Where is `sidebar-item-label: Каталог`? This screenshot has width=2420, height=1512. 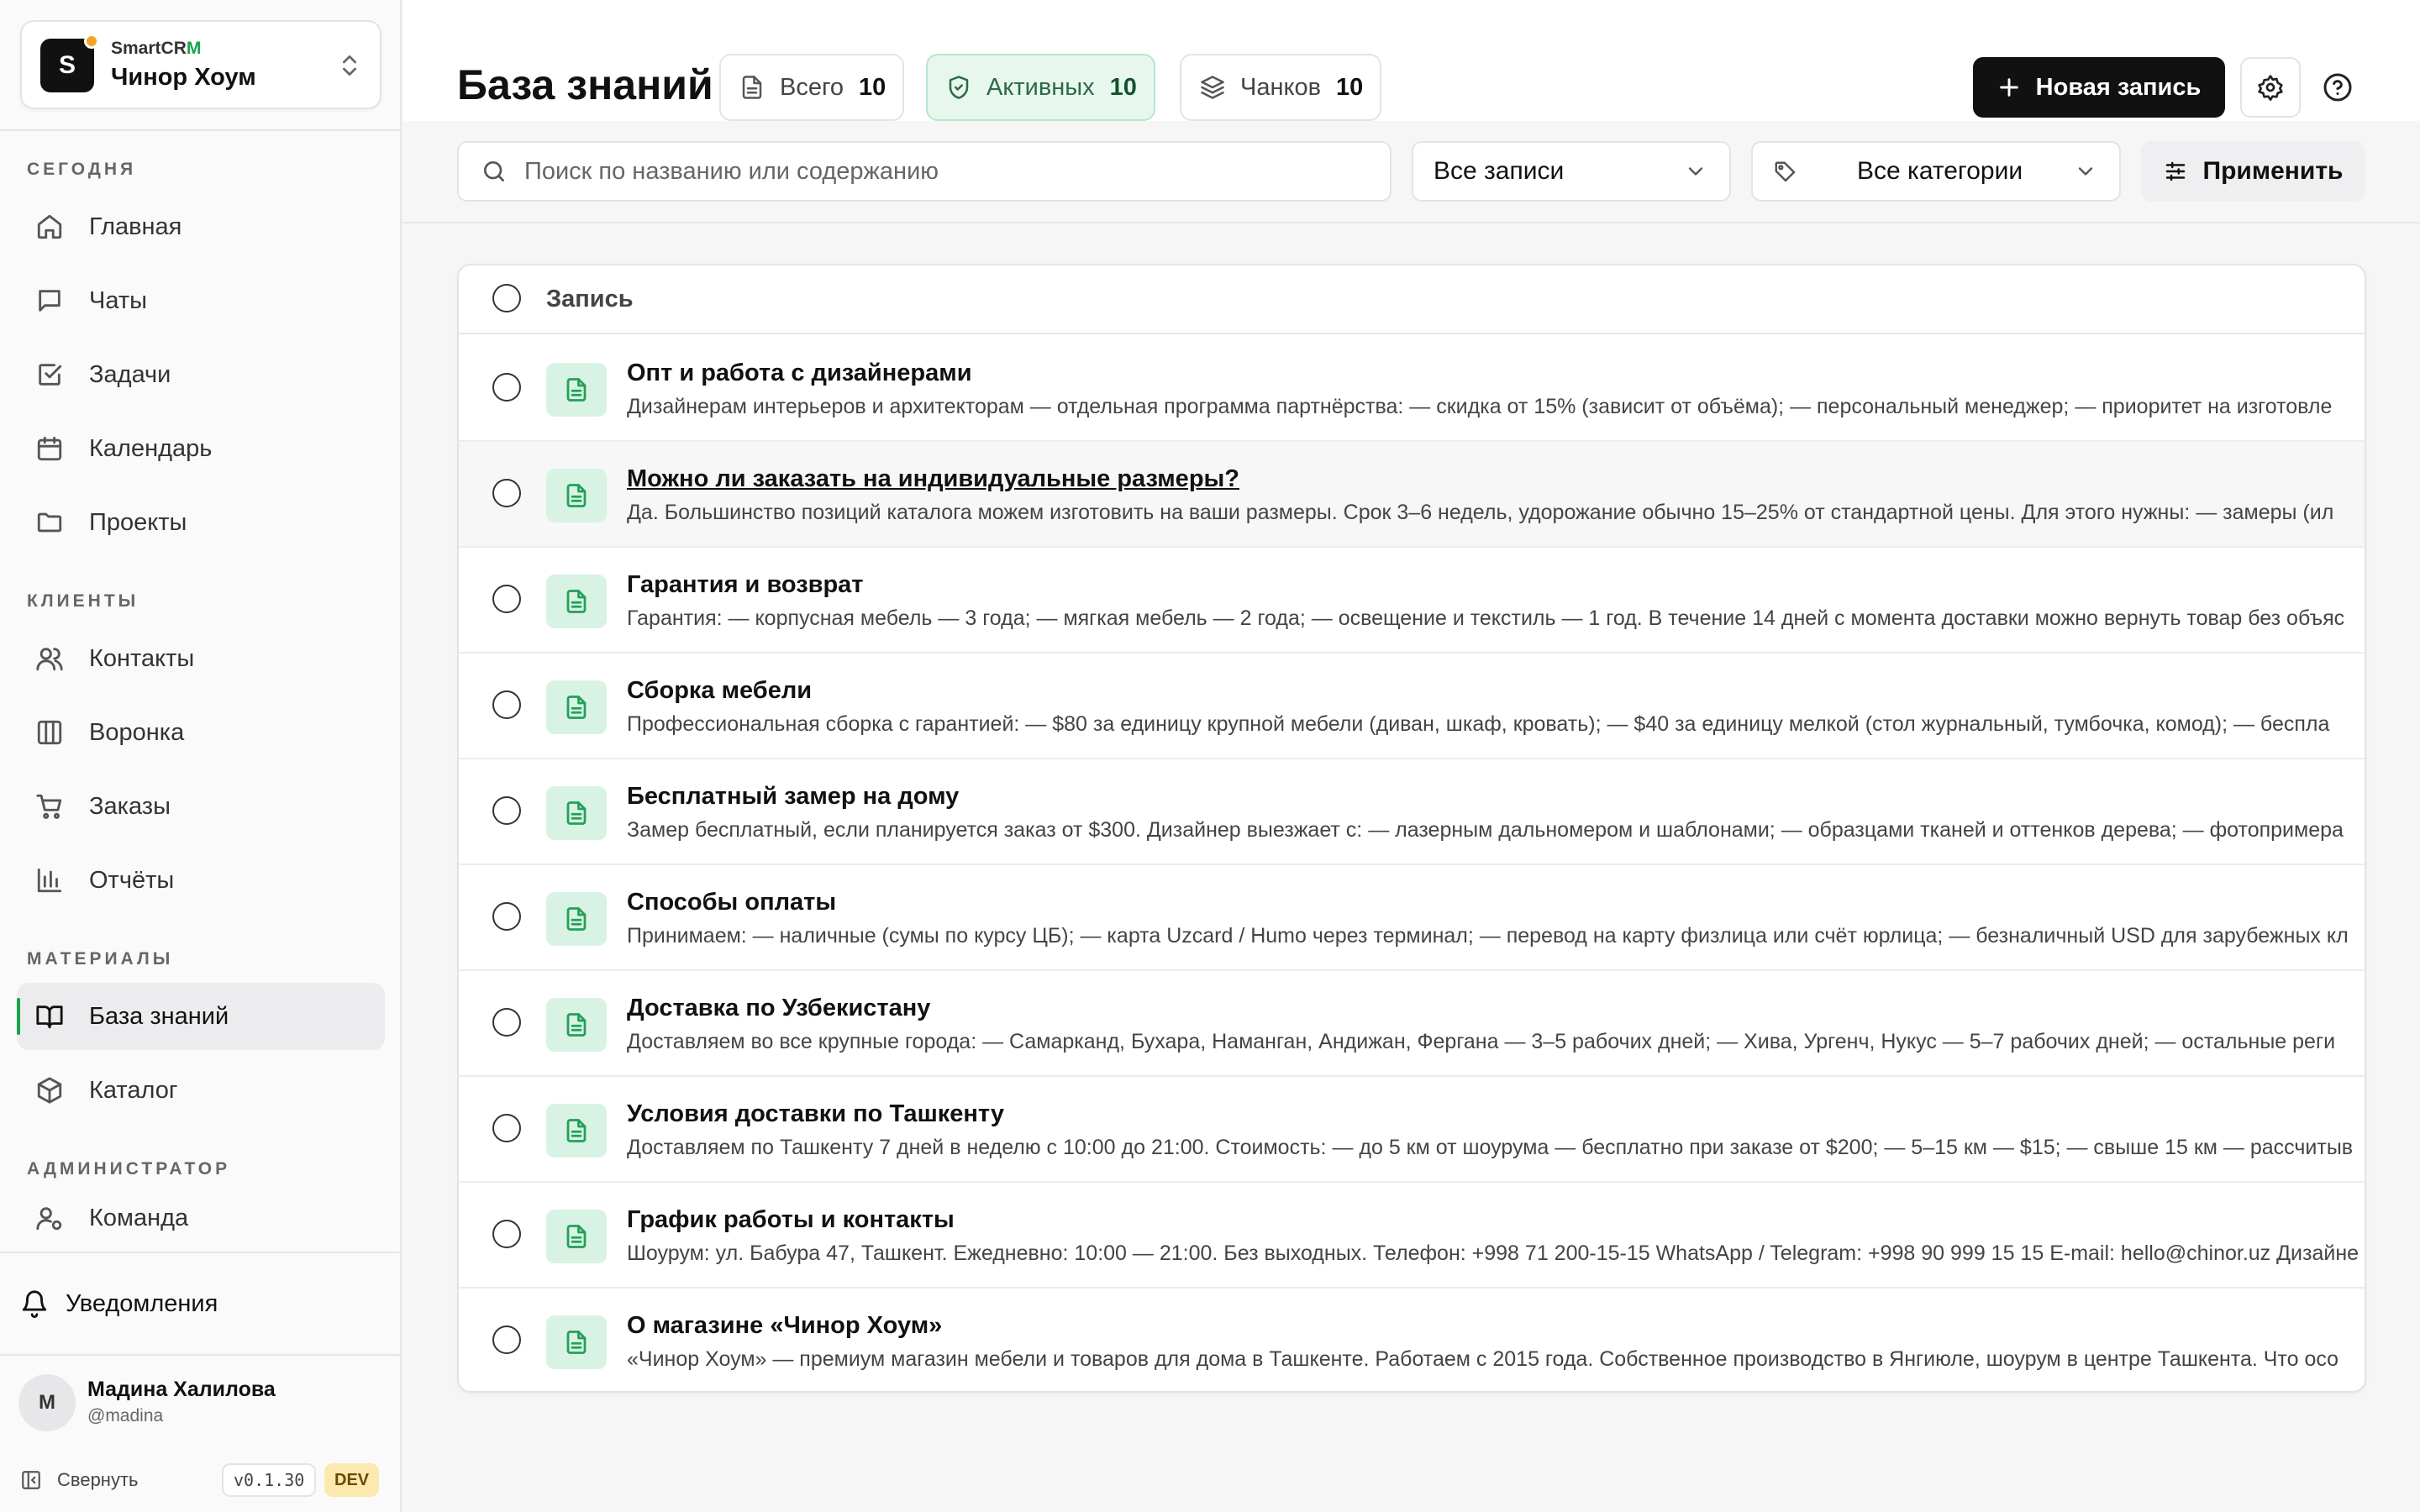
sidebar-item-label: Каталог is located at coordinates (133, 1090).